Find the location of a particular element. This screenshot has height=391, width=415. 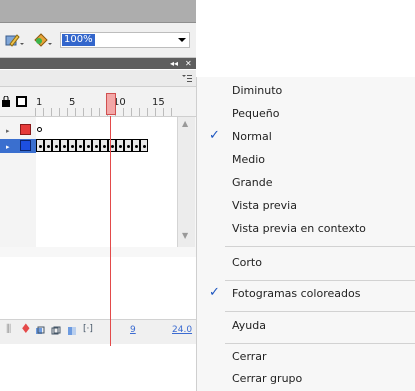

panel-menu-icon is located at coordinates (187, 77).